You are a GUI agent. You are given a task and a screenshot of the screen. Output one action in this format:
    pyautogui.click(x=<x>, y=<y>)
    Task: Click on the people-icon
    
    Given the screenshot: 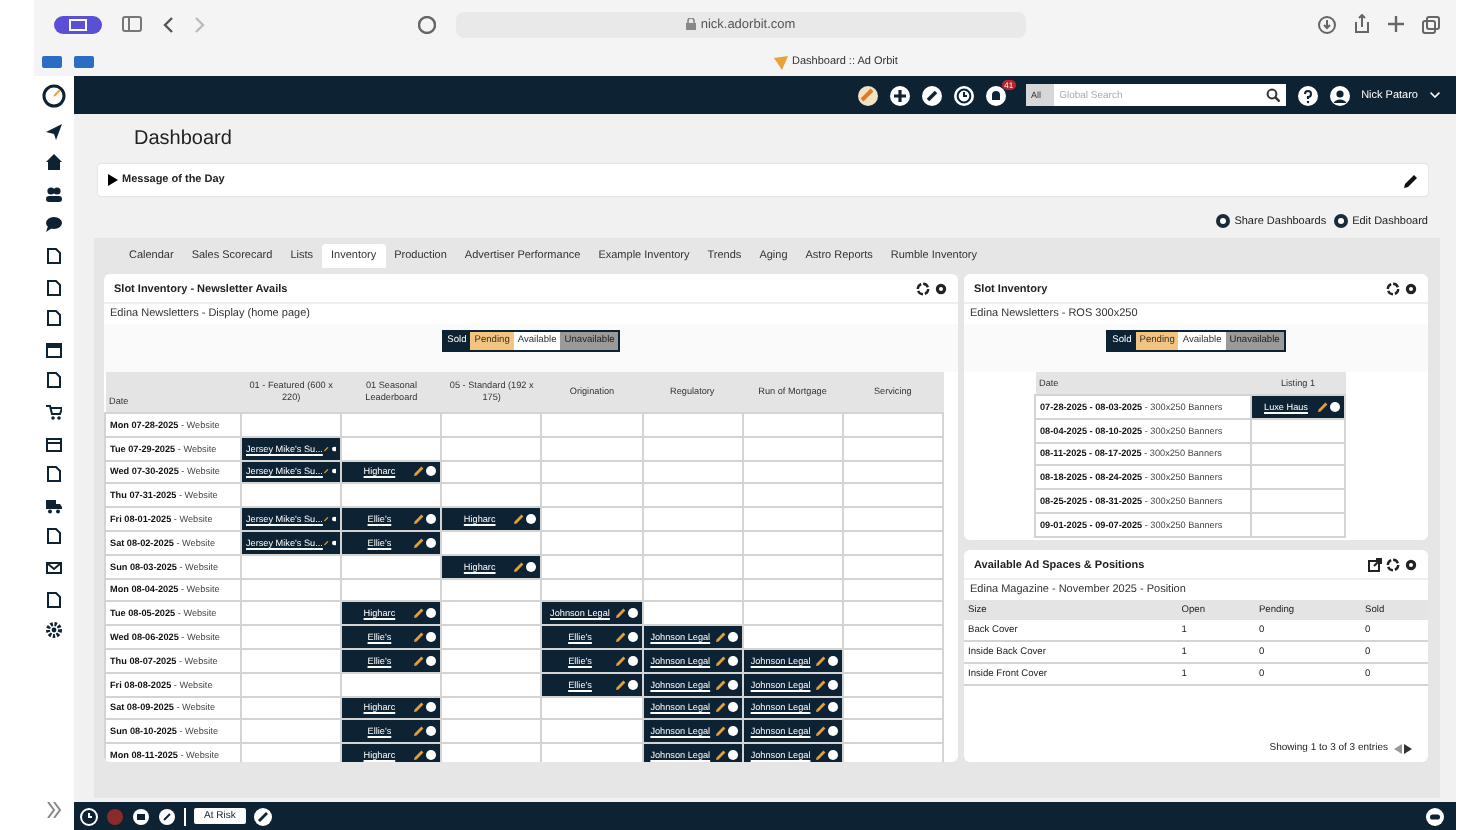 What is the action you would take?
    pyautogui.click(x=54, y=193)
    